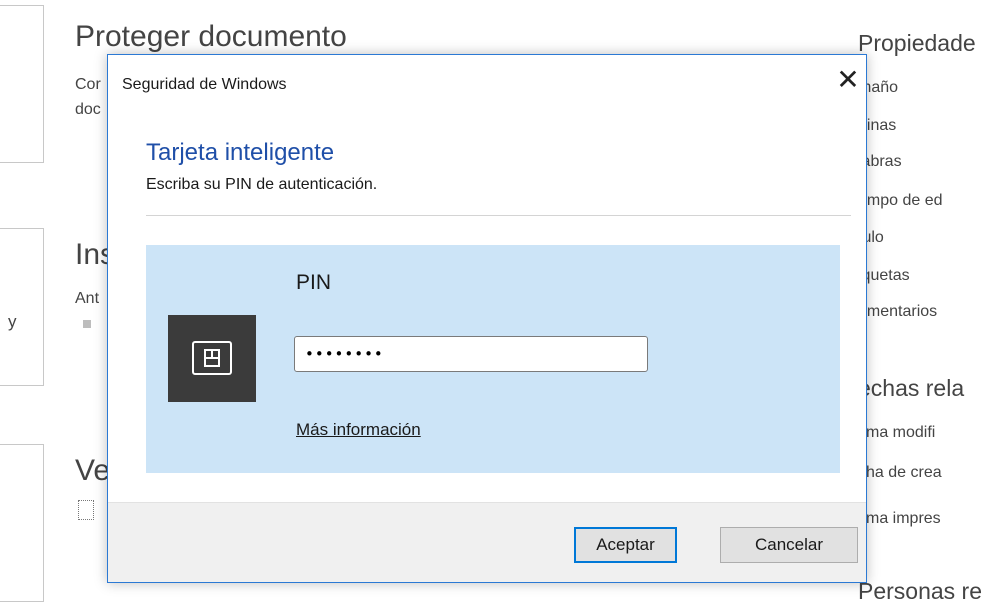 Image resolution: width=993 pixels, height=605 pixels. What do you see at coordinates (314, 282) in the screenshot?
I see `pin-label: PIN` at bounding box center [314, 282].